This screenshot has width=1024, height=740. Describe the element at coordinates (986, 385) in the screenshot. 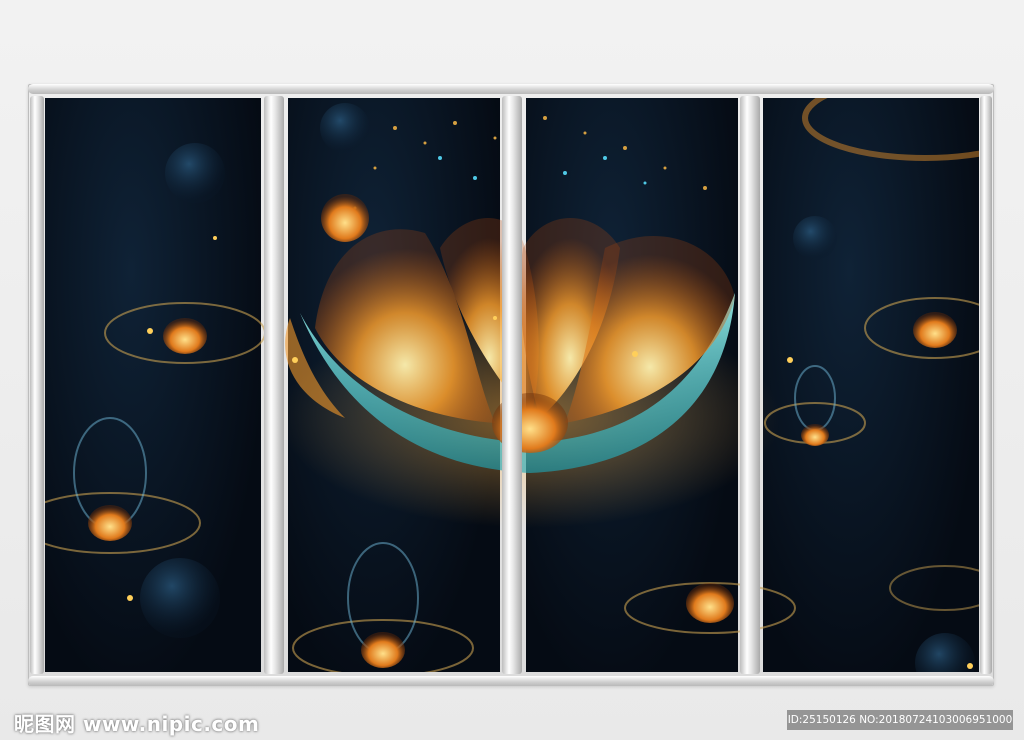

I see `frame-right-post` at that location.